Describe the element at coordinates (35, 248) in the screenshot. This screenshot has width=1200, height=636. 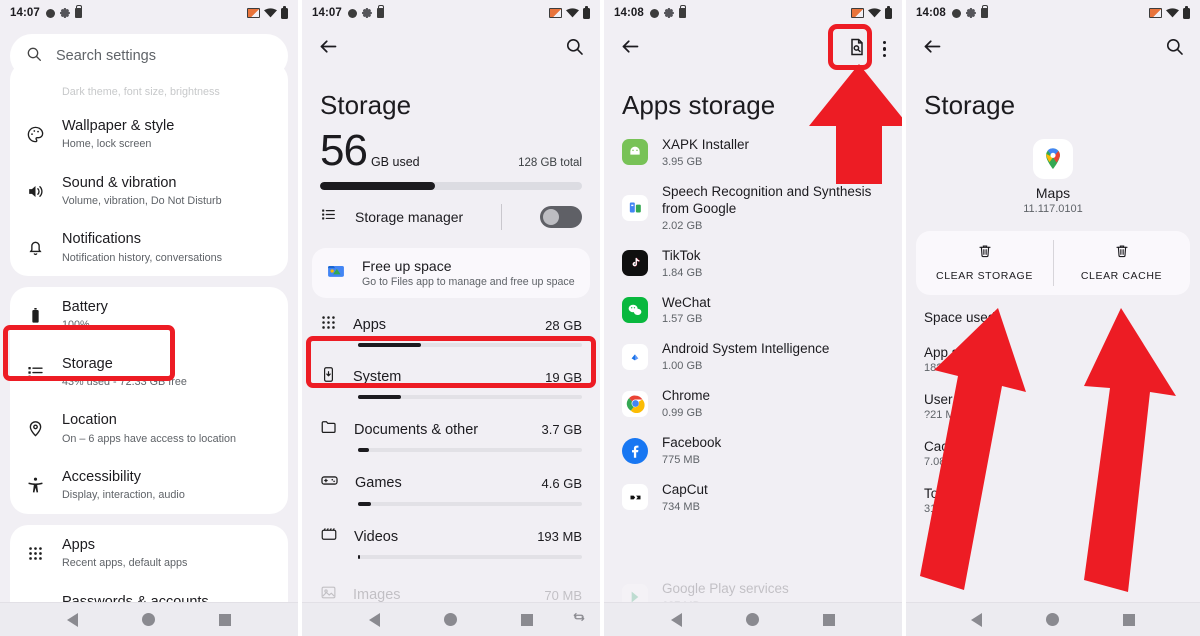
I see `bell-icon` at that location.